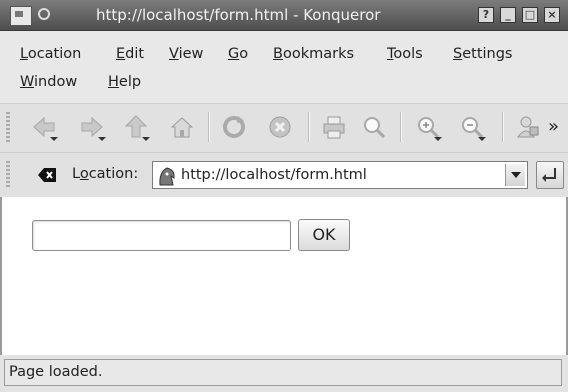 Image resolution: width=568 pixels, height=392 pixels. Describe the element at coordinates (405, 54) in the screenshot. I see `menu-tools: Tools` at that location.